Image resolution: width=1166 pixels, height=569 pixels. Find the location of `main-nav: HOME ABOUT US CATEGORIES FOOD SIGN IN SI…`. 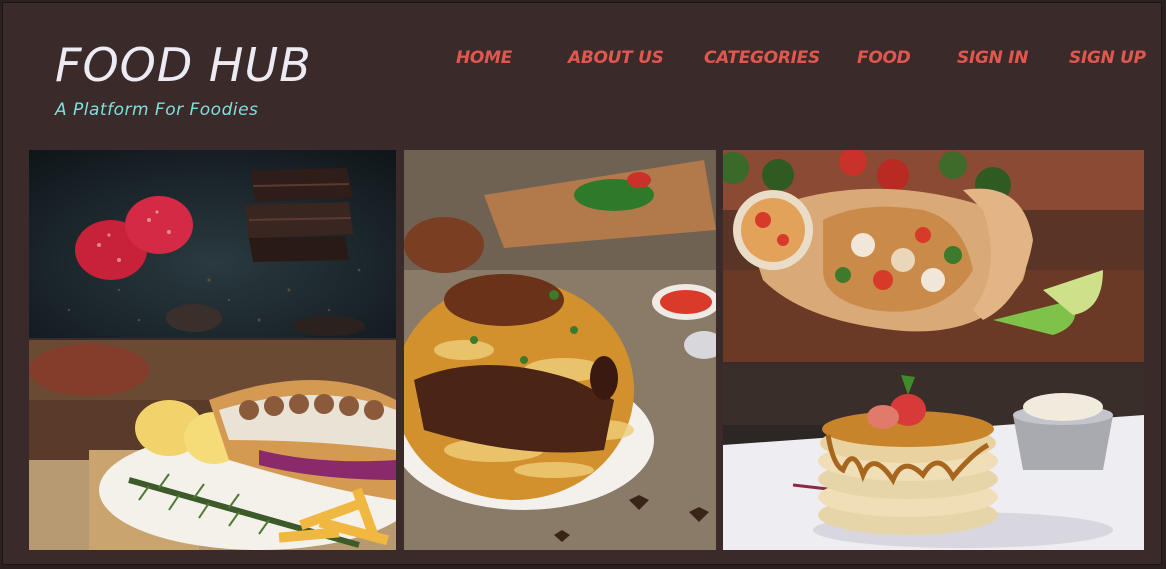

main-nav: HOME ABOUT US CATEGORIES FOOD SIGN IN SI… is located at coordinates (583, 60).